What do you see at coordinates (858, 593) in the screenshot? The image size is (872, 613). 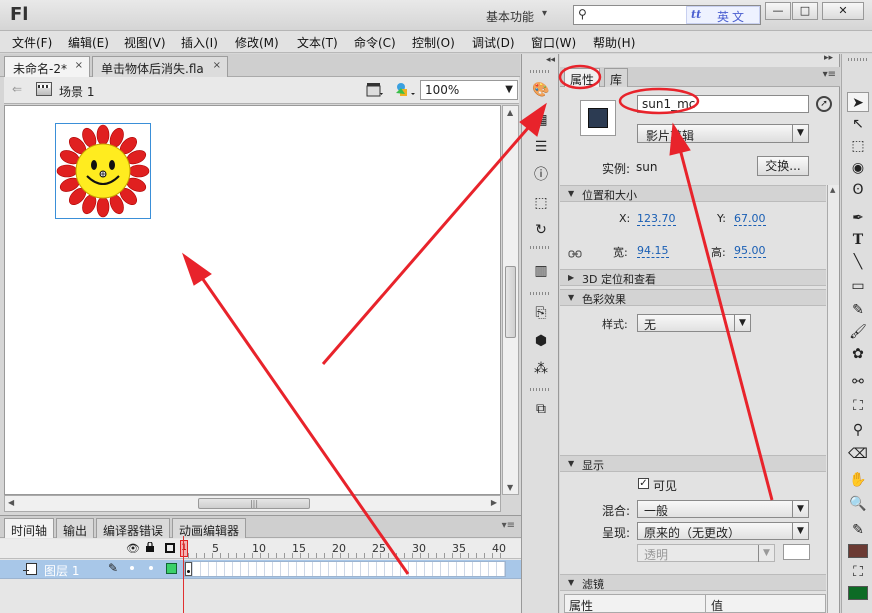 I see `fill-color-swatch` at bounding box center [858, 593].